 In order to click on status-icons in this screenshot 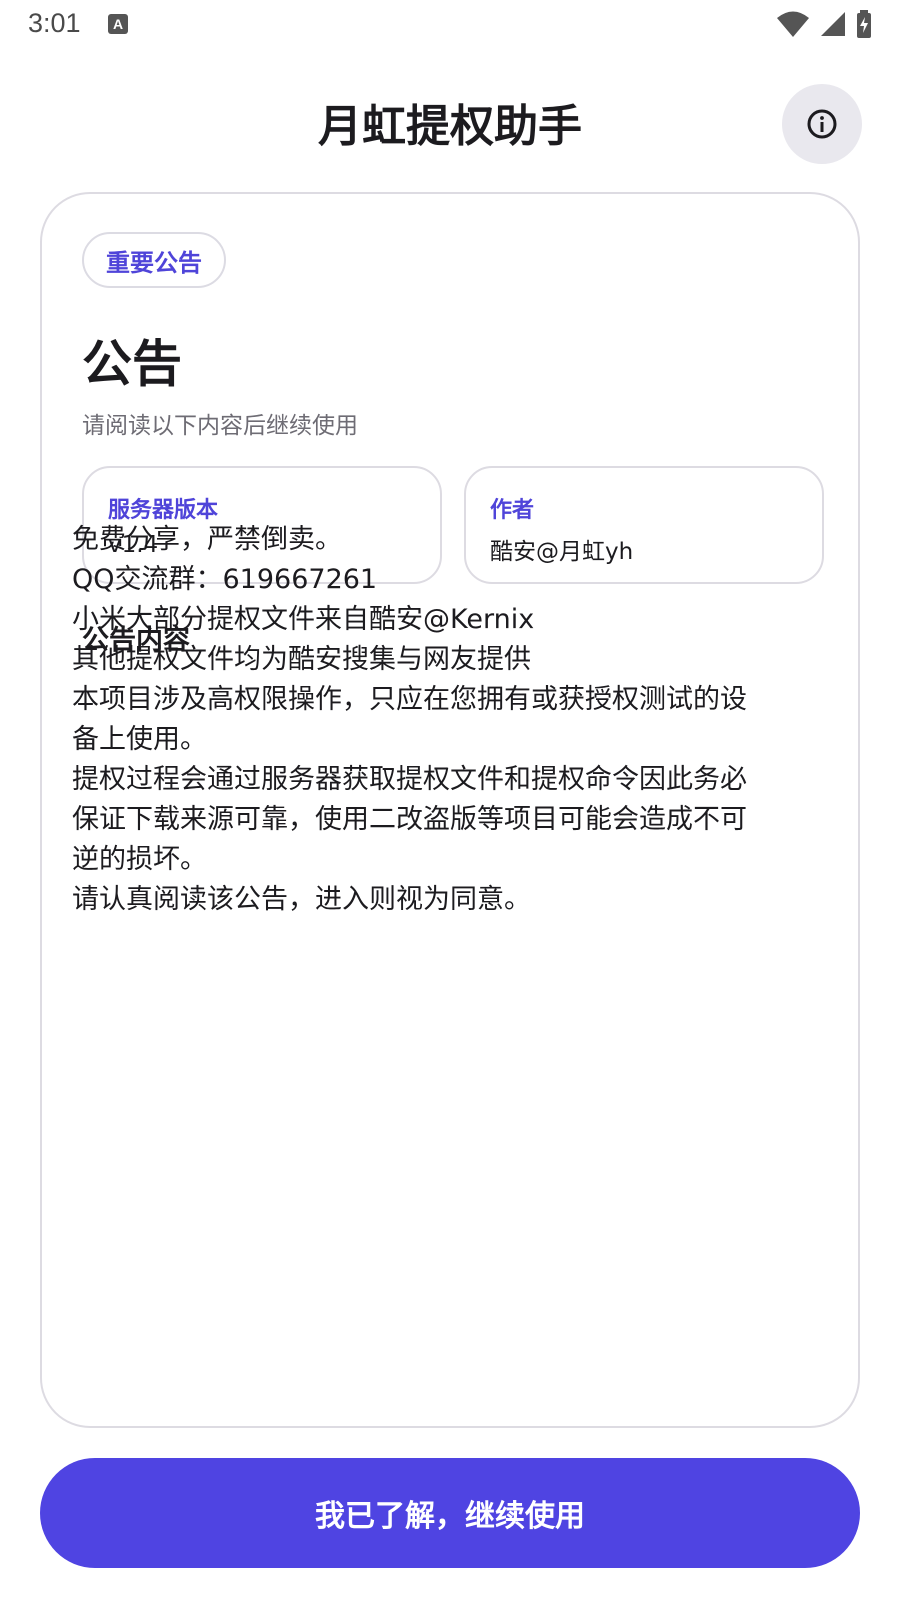, I will do `click(824, 24)`.